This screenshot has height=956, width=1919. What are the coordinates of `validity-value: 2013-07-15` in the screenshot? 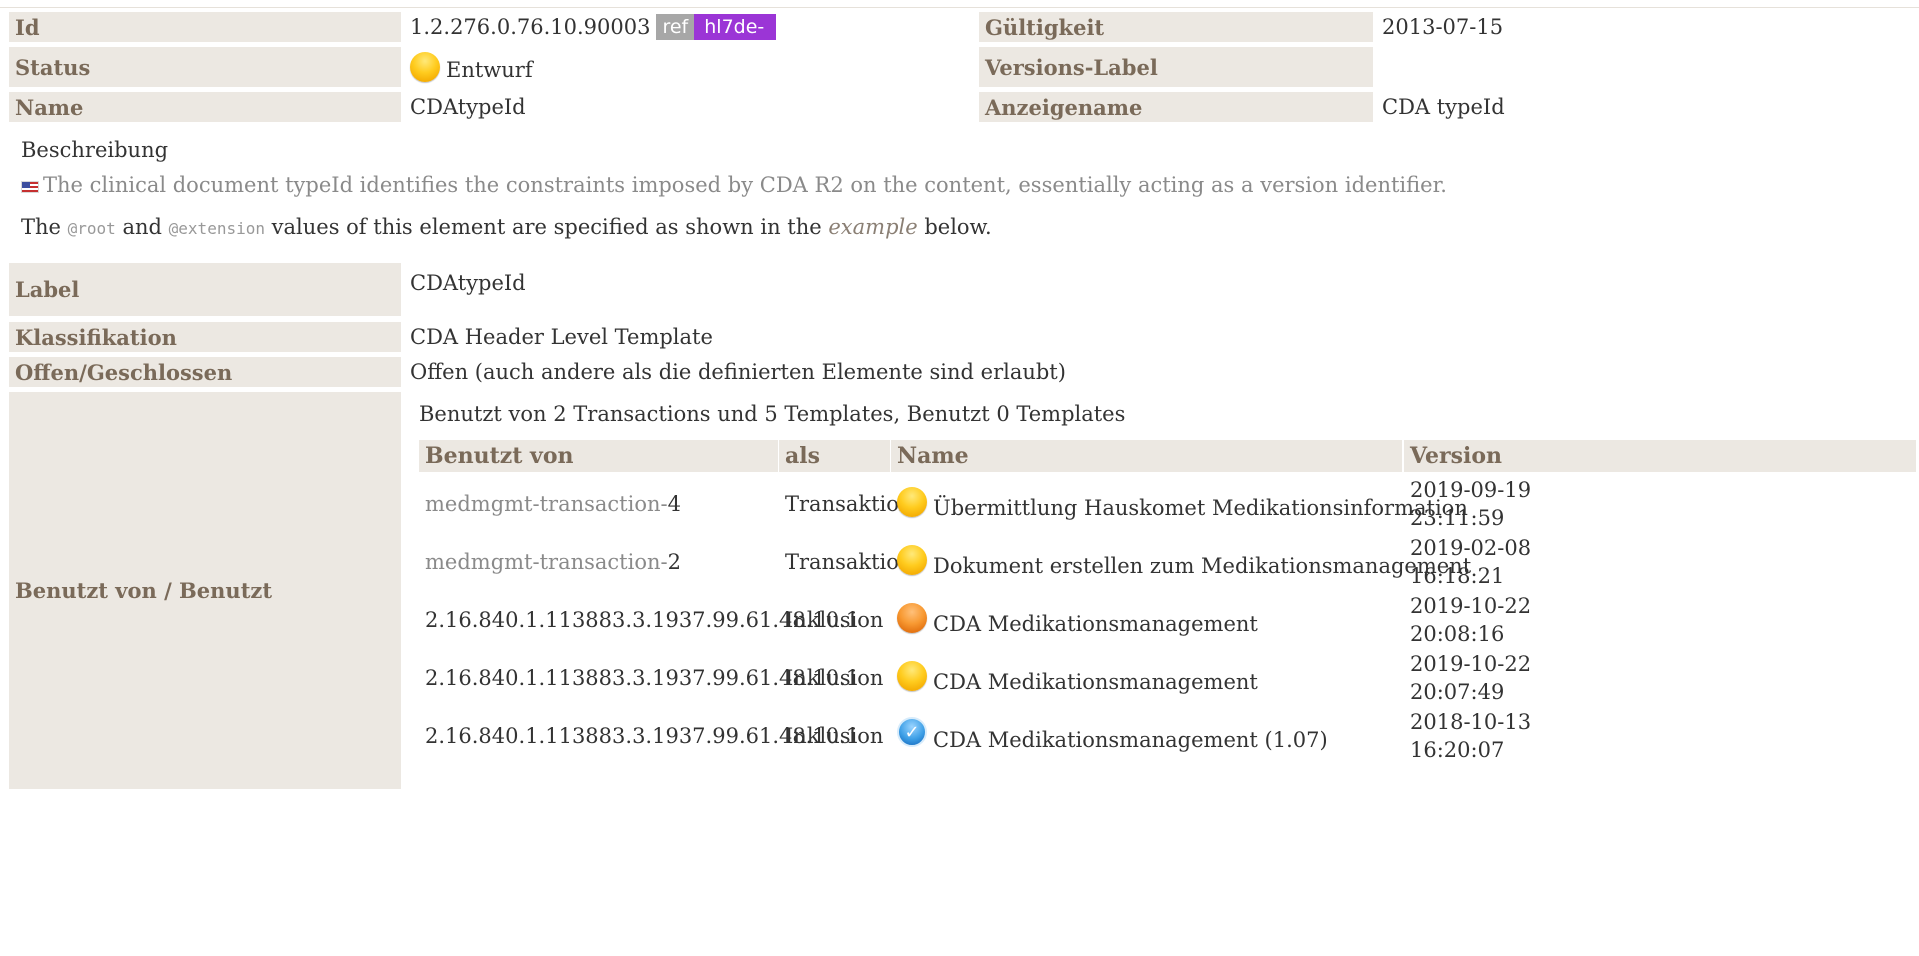 It's located at (1443, 27).